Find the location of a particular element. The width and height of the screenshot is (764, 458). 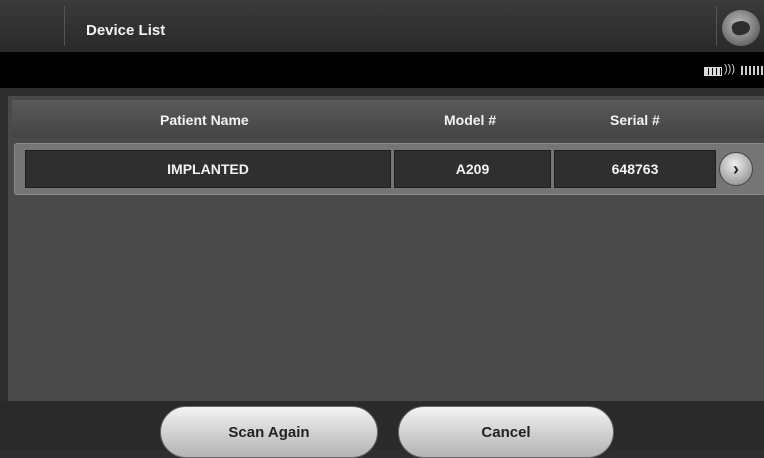

signal-icon is located at coordinates (752, 70).